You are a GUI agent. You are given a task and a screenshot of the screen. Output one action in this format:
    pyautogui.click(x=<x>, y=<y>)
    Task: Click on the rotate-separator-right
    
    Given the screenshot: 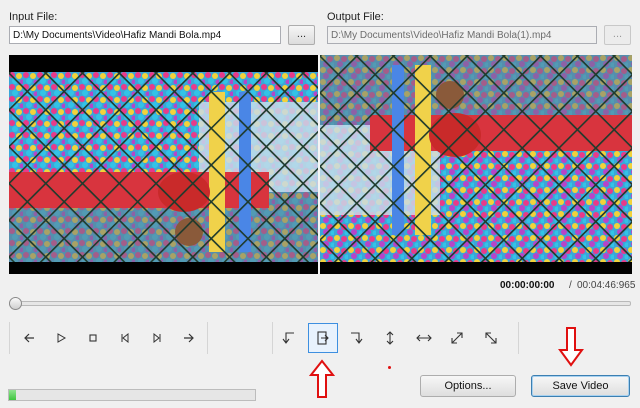 What is the action you would take?
    pyautogui.click(x=518, y=338)
    